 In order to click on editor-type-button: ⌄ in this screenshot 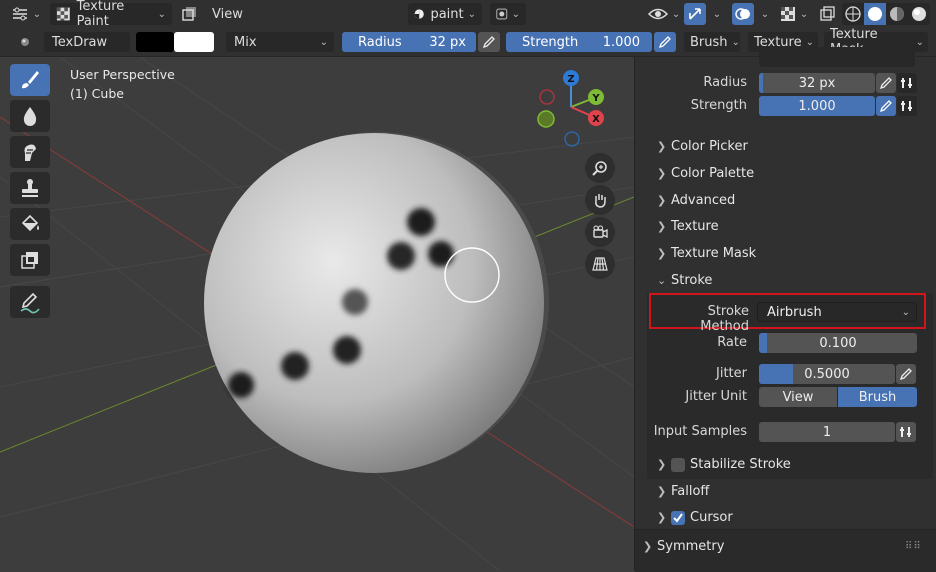, I will do `click(26, 14)`.